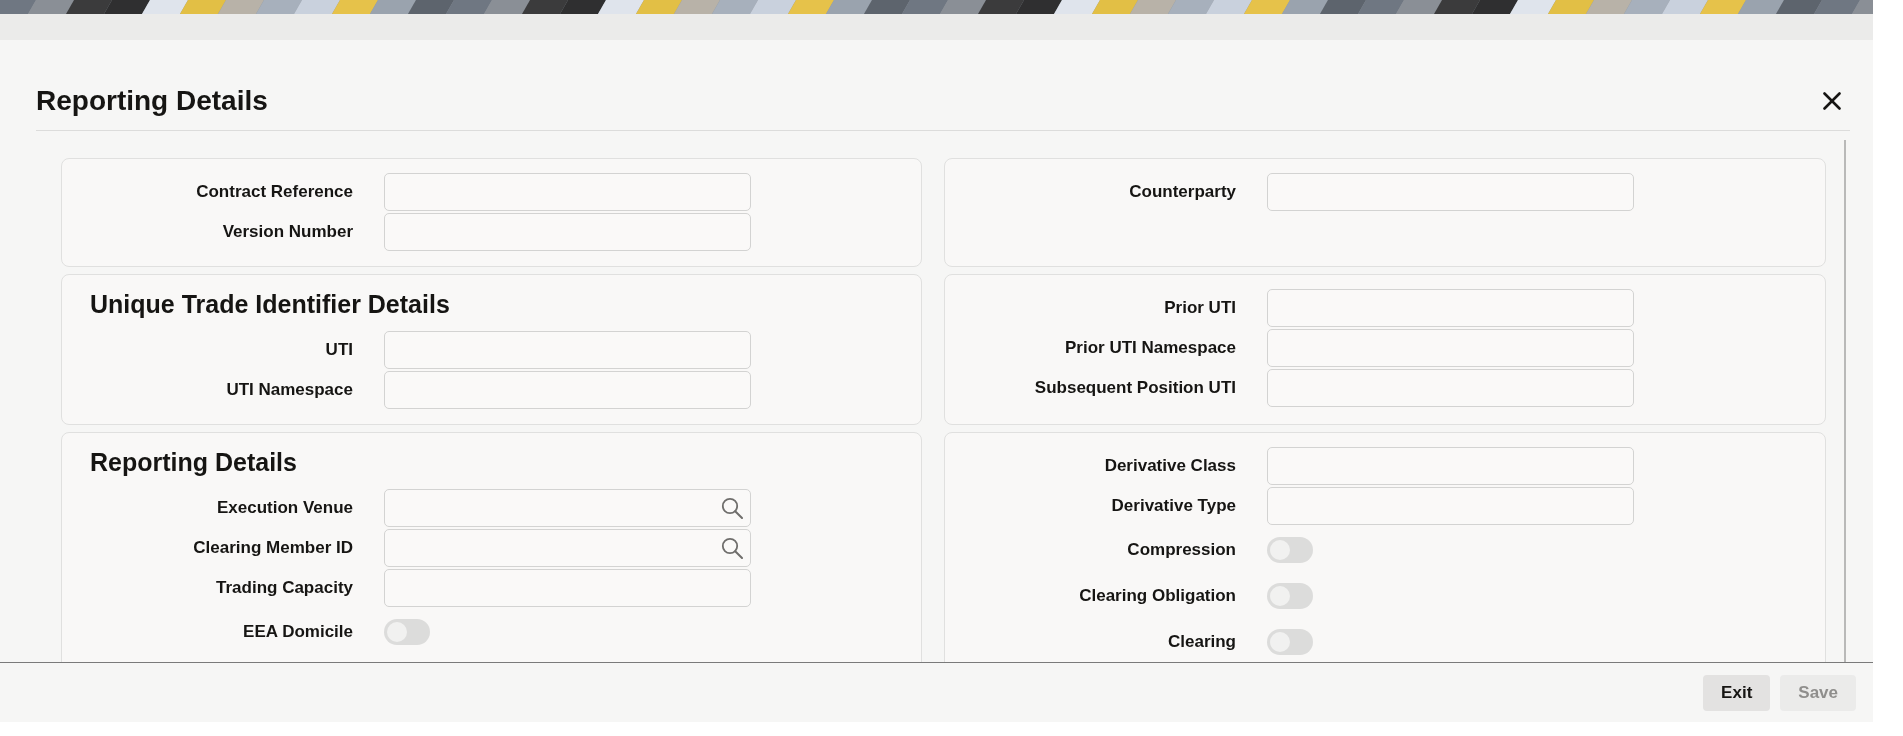  I want to click on field-label: Execution Venue, so click(284, 508).